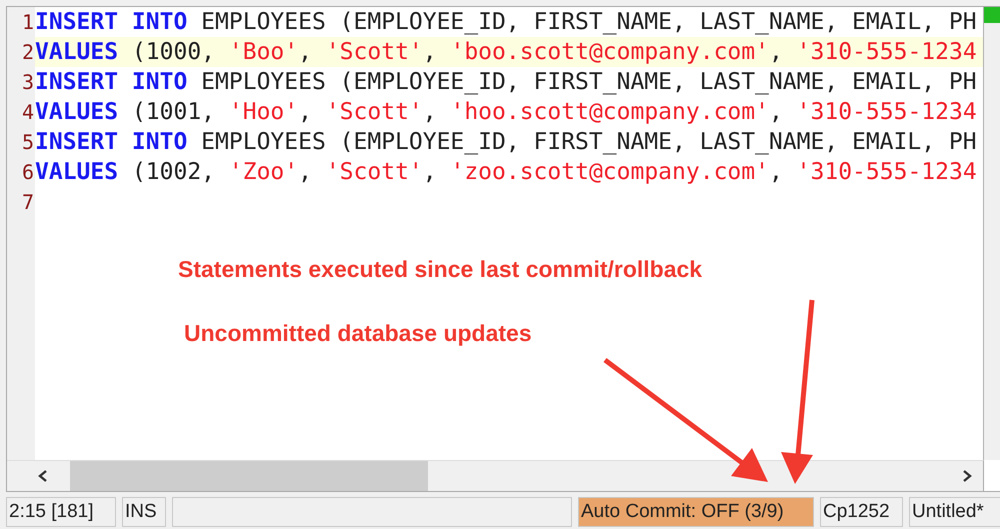  Describe the element at coordinates (991, 233) in the screenshot. I see `vertical-scrollbar` at that location.